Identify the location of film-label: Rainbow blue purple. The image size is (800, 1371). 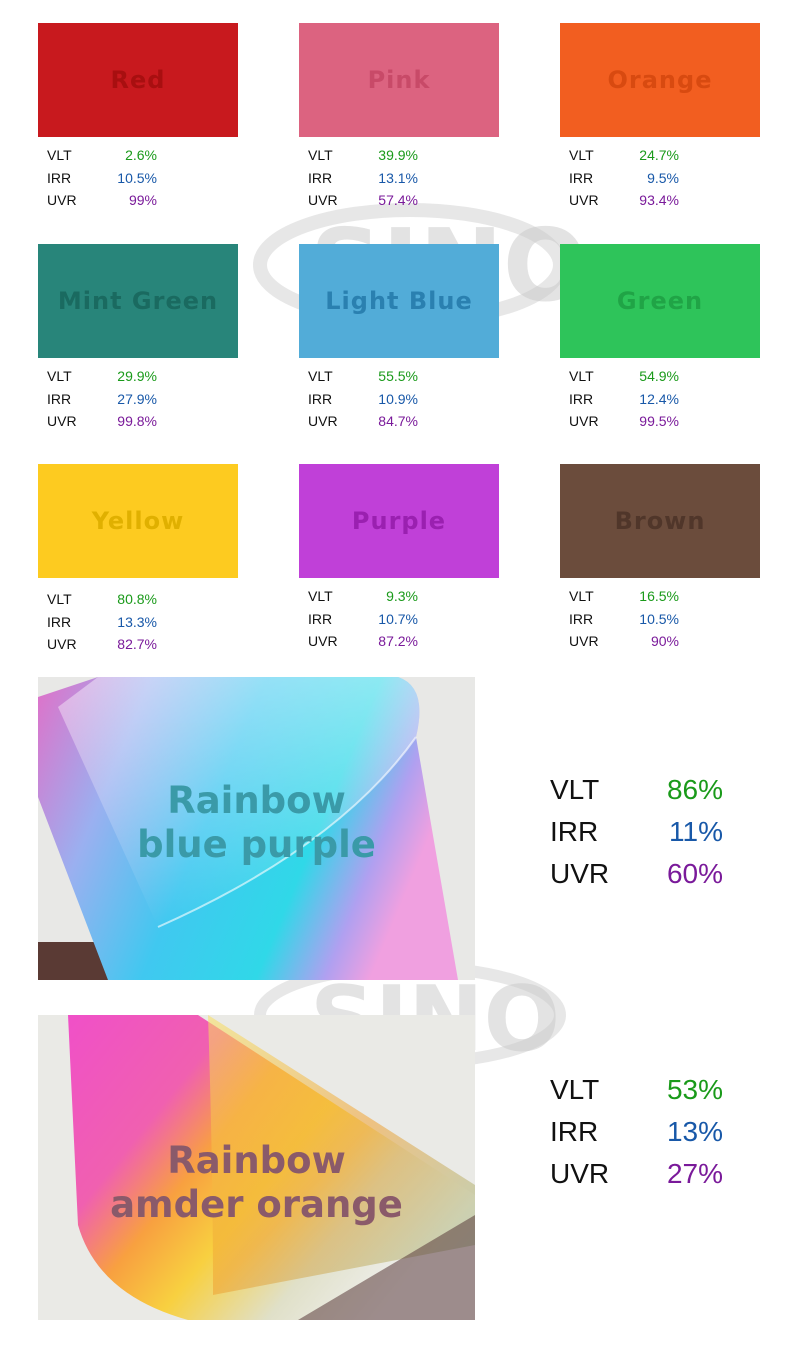
(256, 823).